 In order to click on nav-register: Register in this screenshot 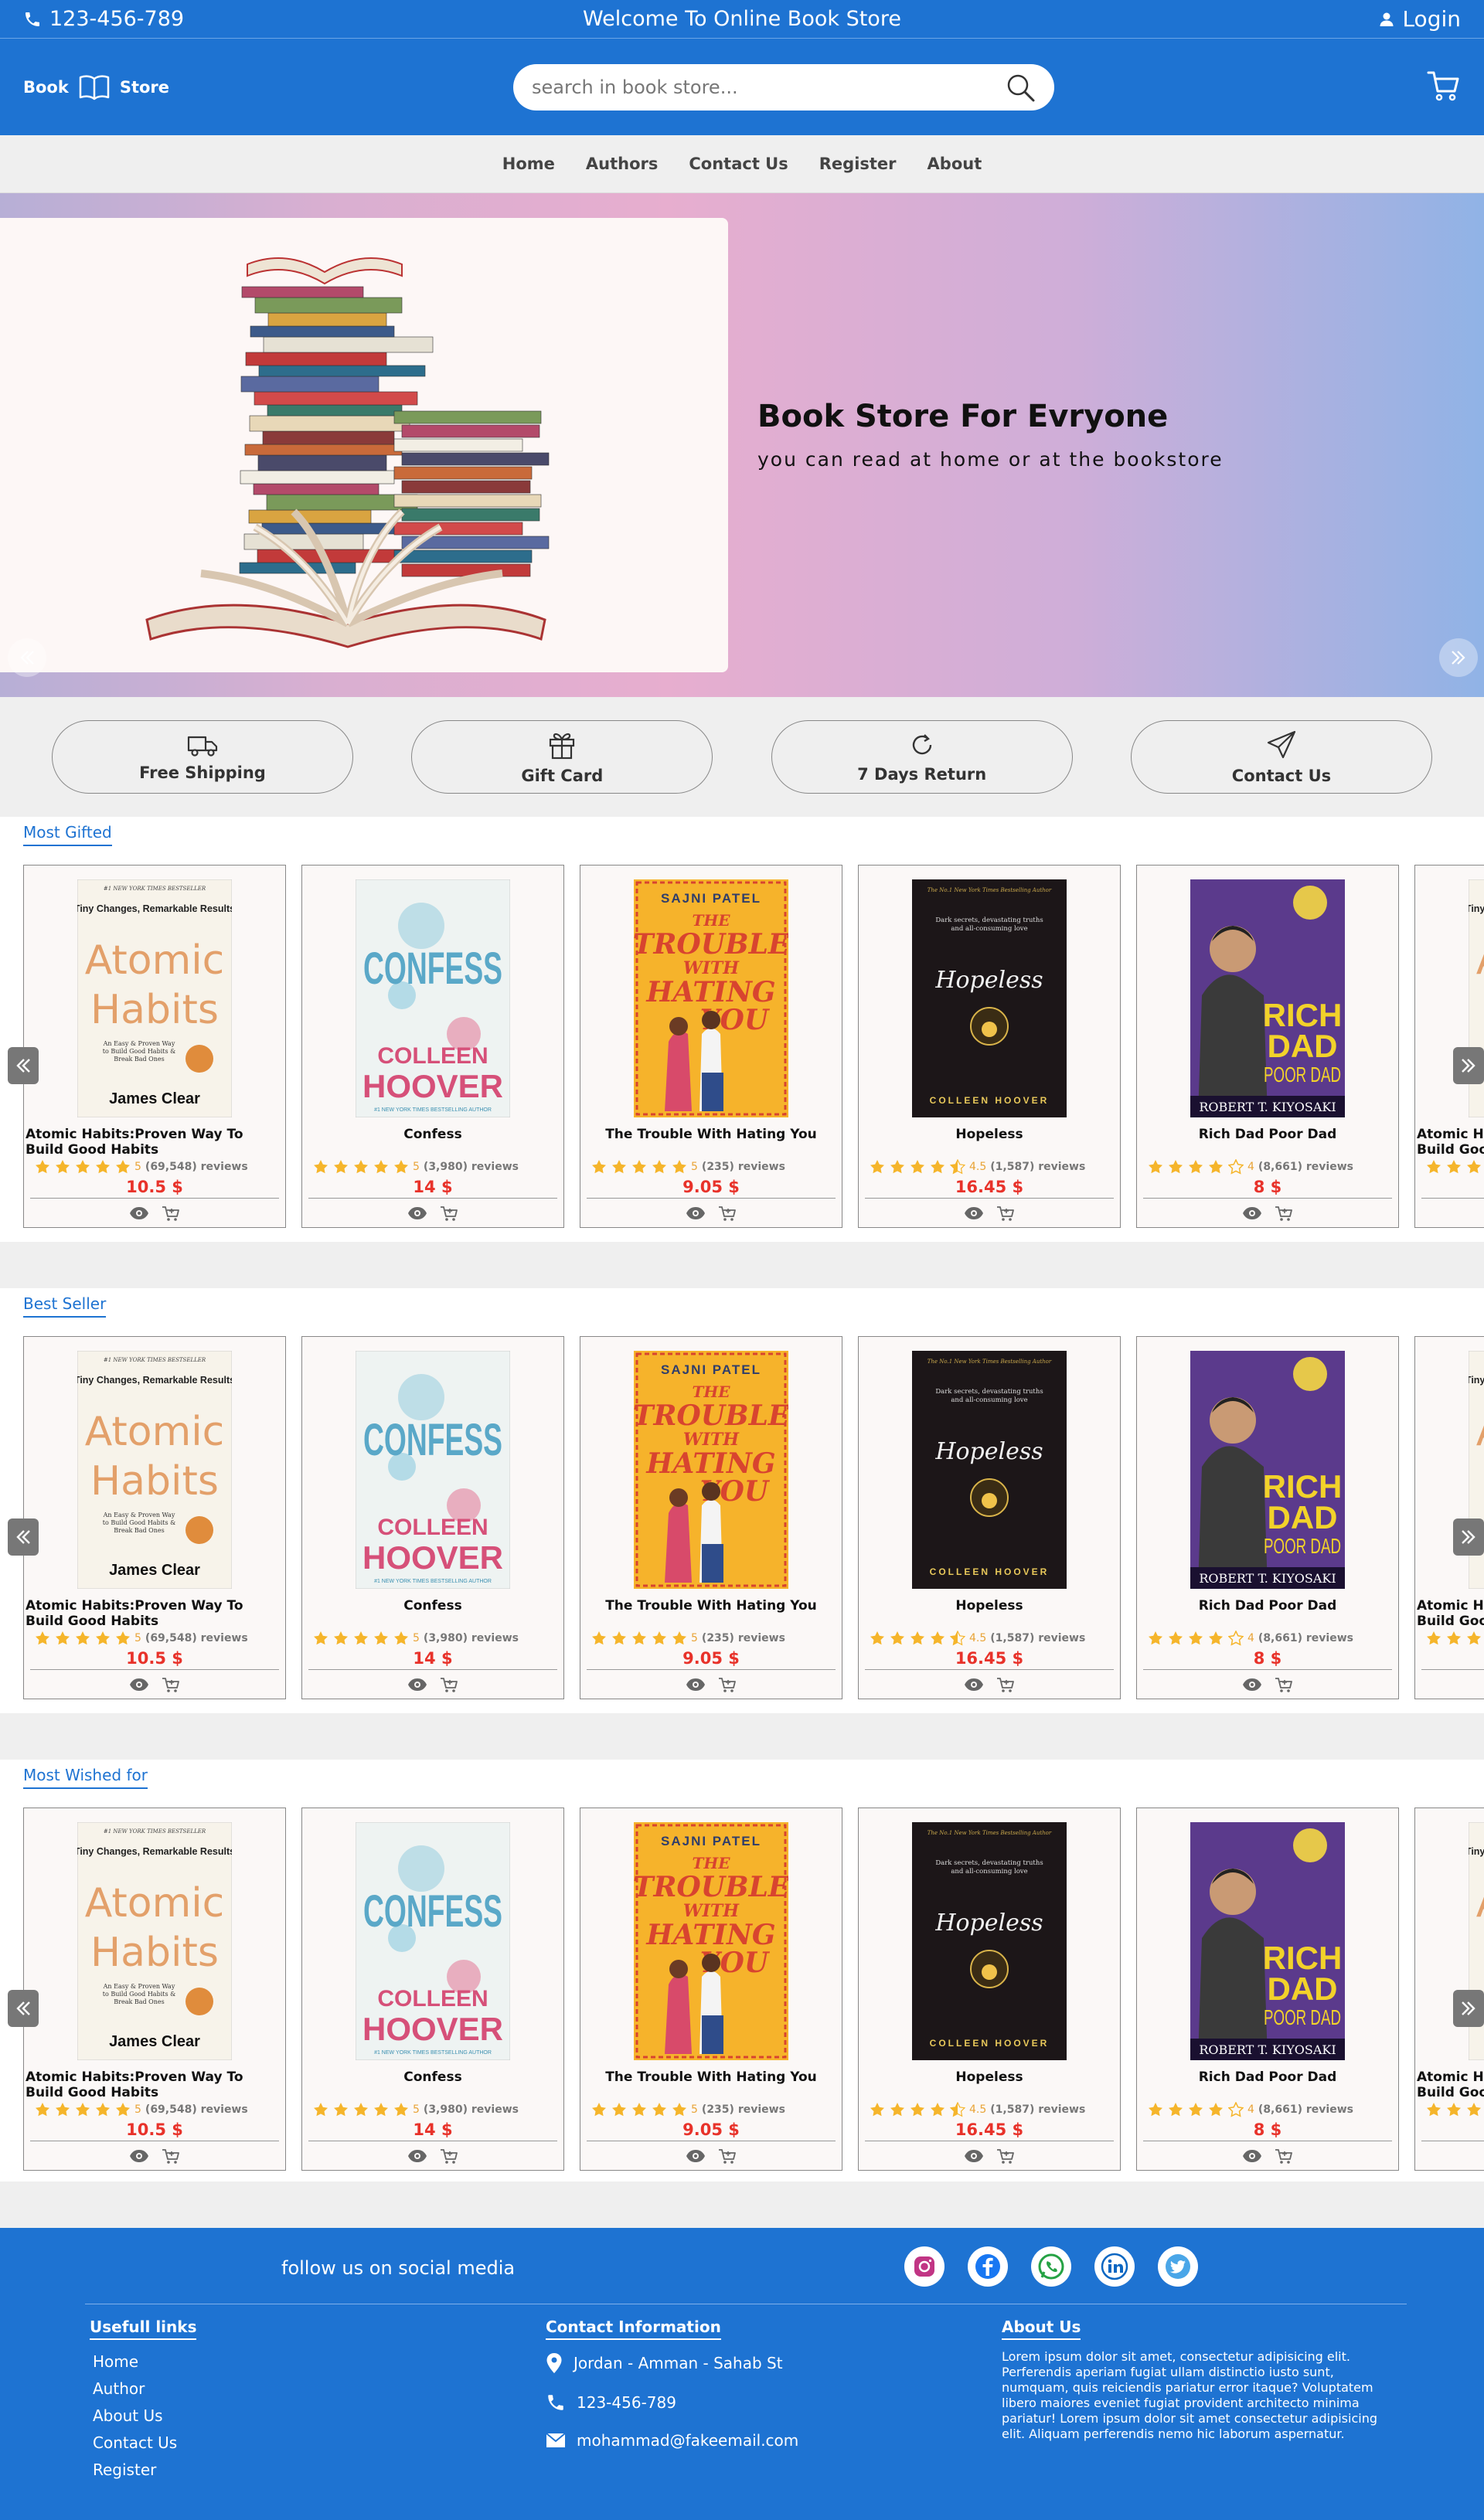, I will do `click(858, 164)`.